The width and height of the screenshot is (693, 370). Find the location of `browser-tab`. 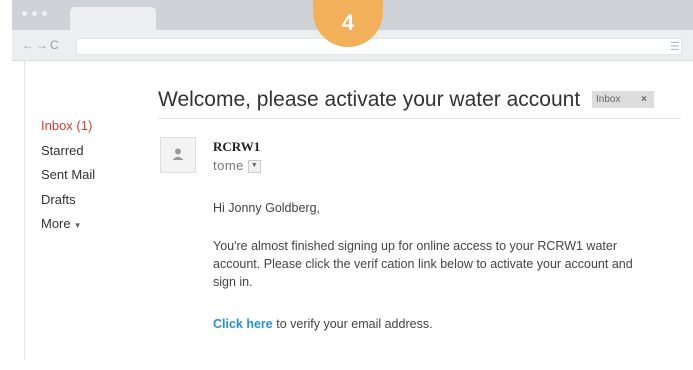

browser-tab is located at coordinates (113, 18).